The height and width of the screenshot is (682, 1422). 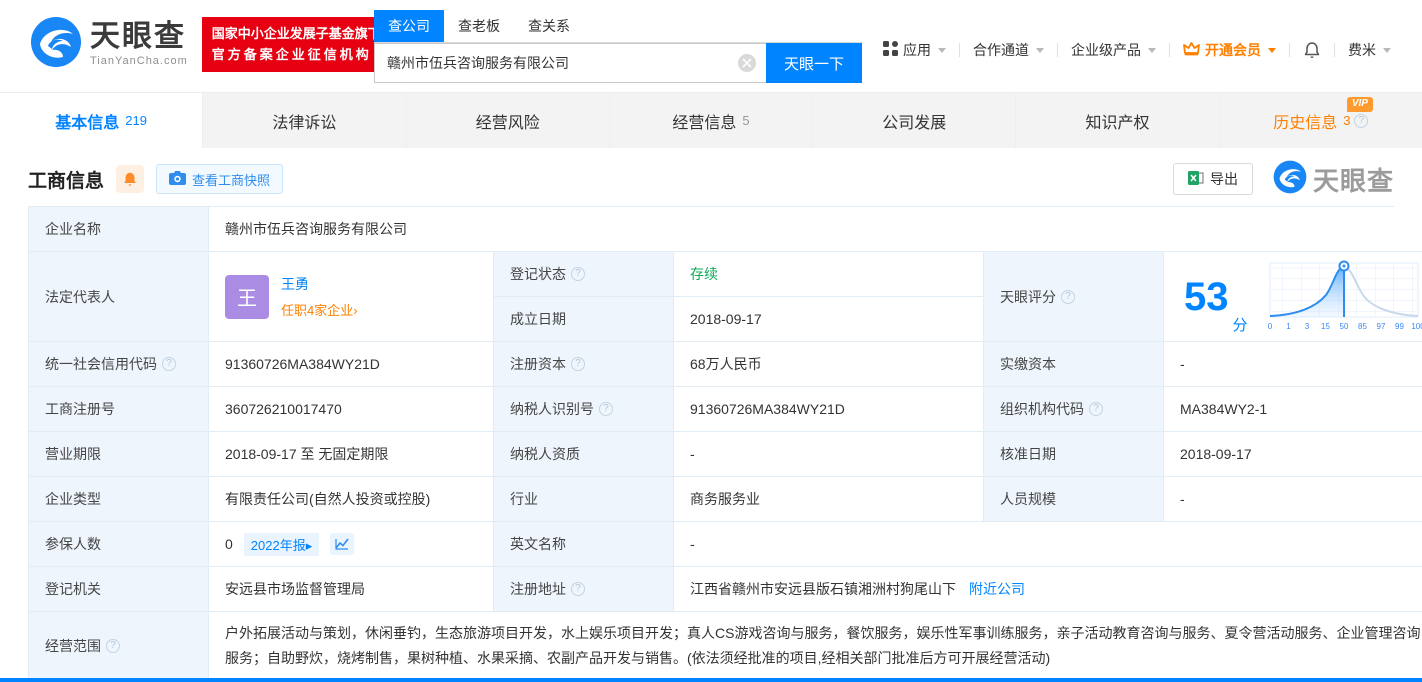 I want to click on menu-apps: 应用, so click(x=914, y=50).